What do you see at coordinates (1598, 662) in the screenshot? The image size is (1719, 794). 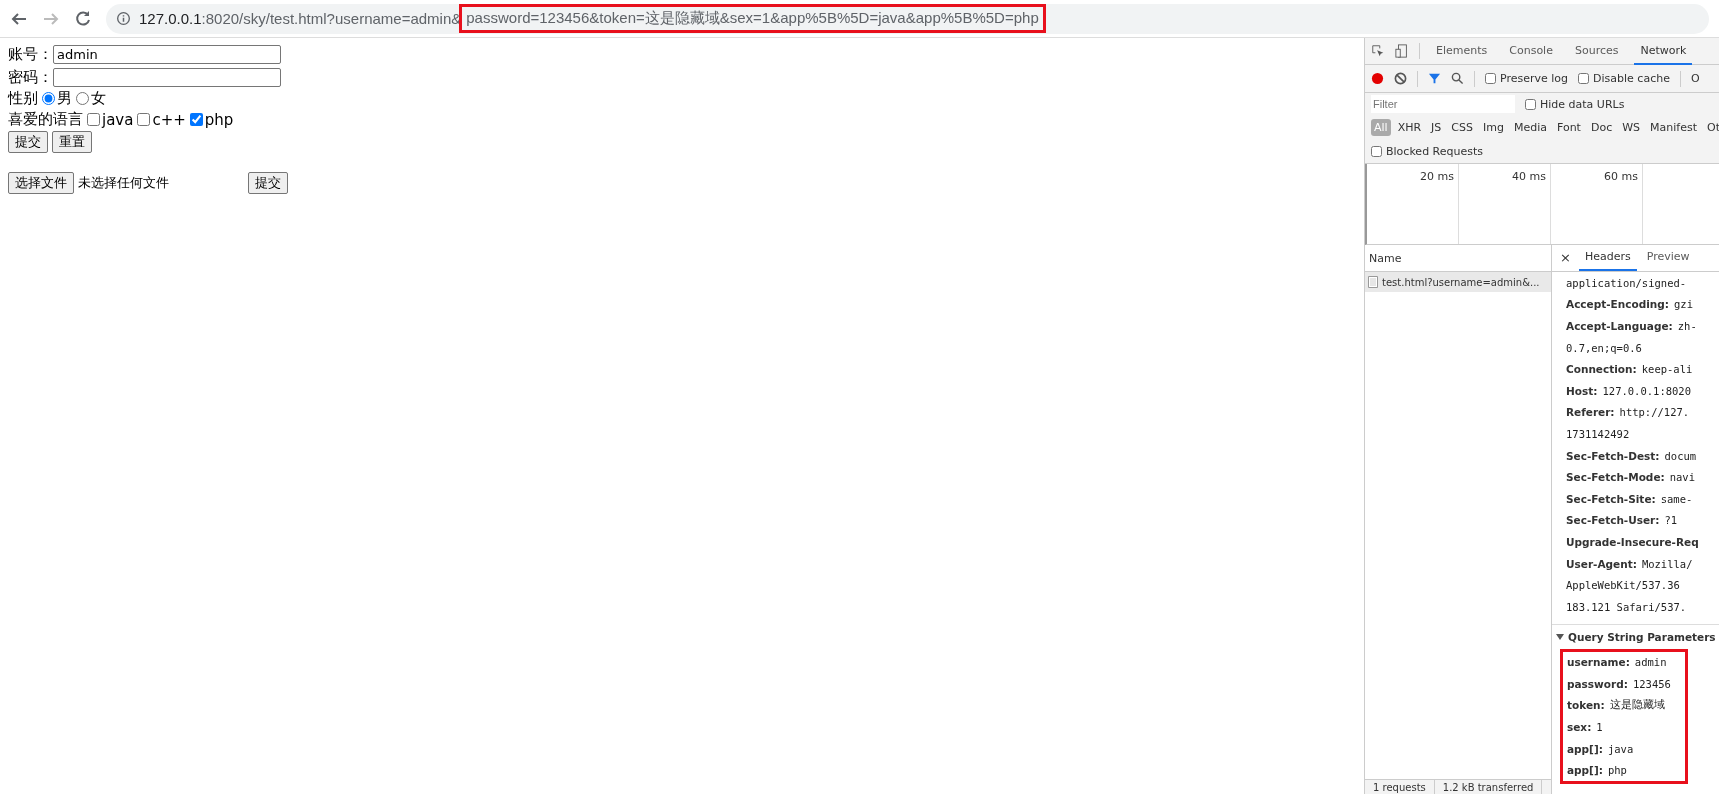 I see `param-name: username:` at bounding box center [1598, 662].